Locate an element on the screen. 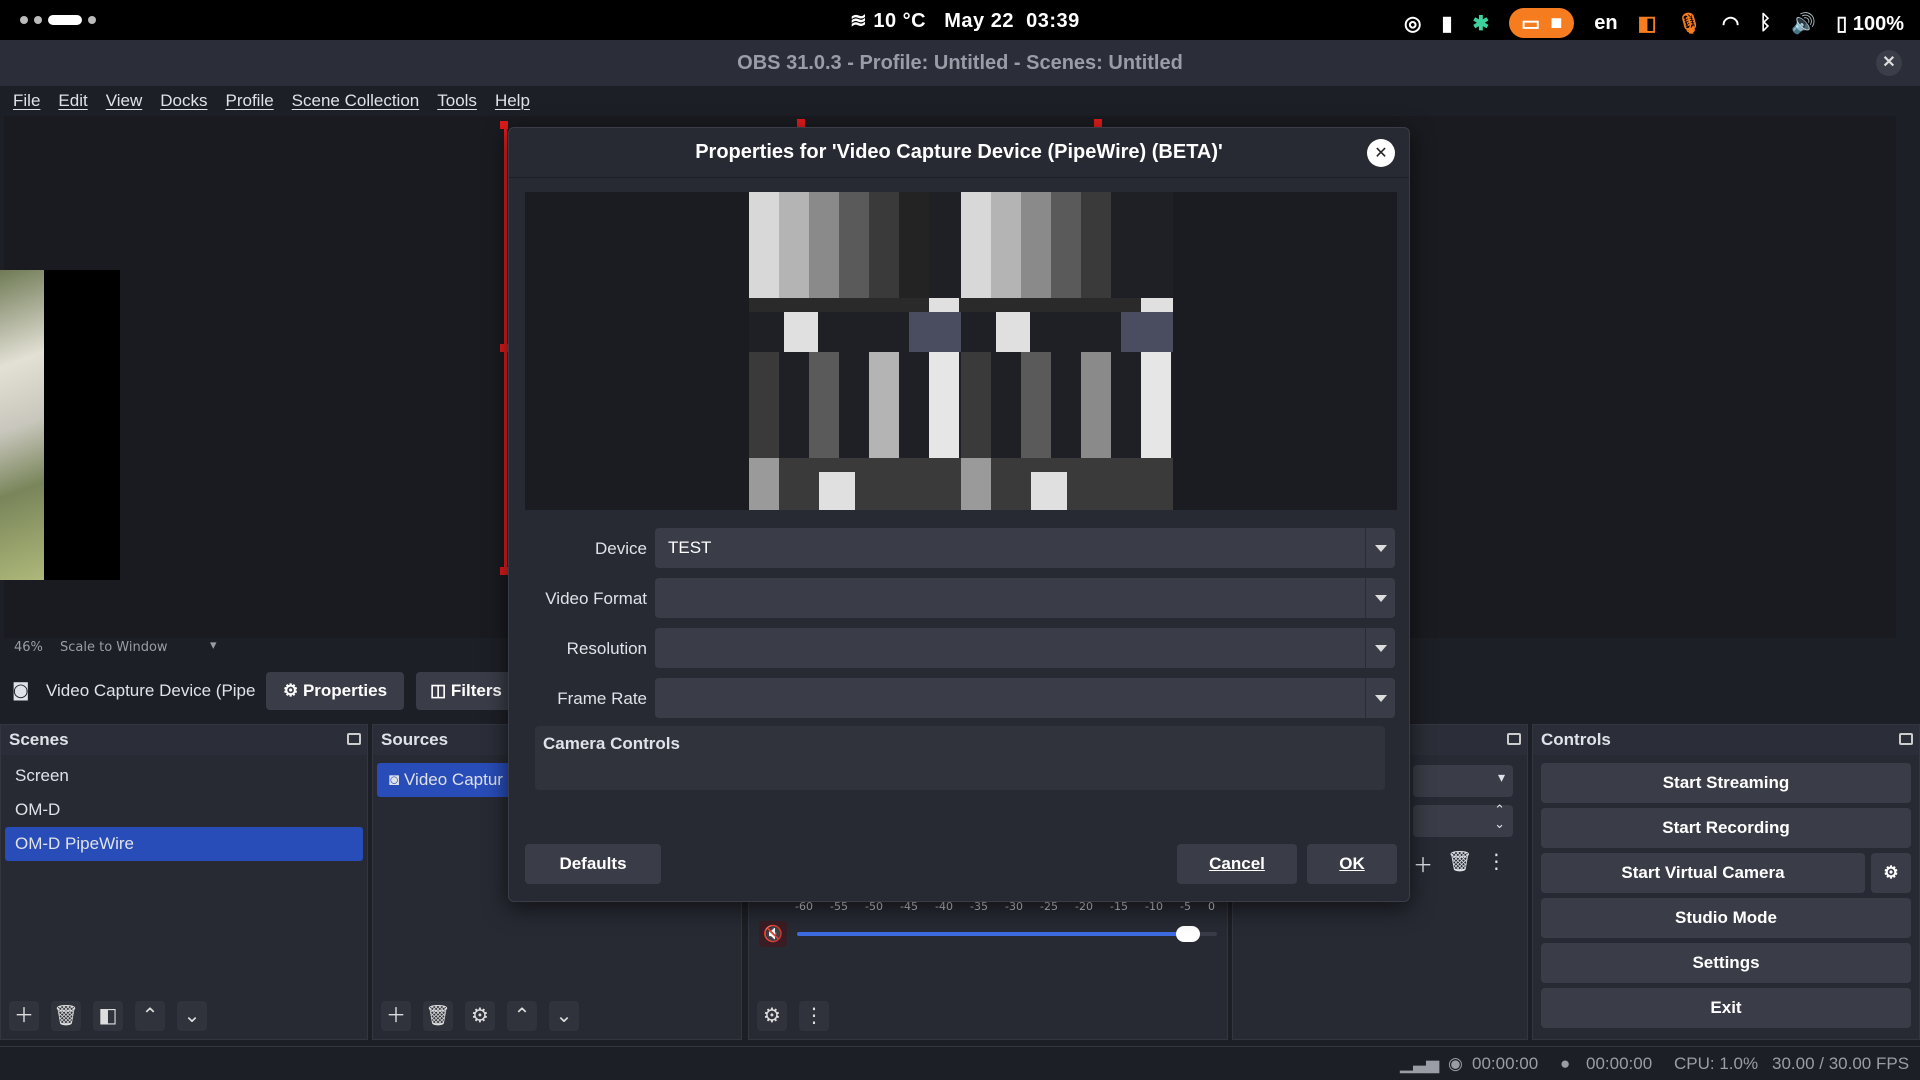 The width and height of the screenshot is (1920, 1080). studio-mode-button: Studio Mode is located at coordinates (1726, 918).